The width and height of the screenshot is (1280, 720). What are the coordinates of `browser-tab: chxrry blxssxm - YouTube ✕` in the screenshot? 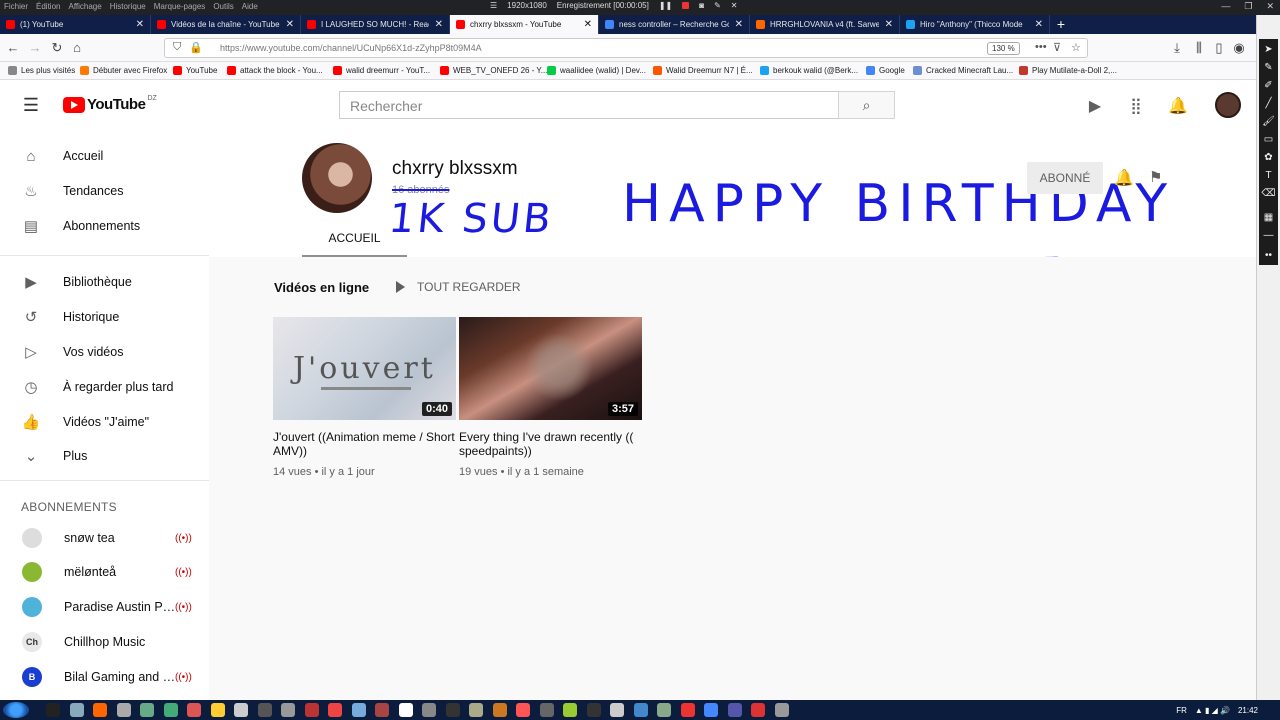 It's located at (524, 24).